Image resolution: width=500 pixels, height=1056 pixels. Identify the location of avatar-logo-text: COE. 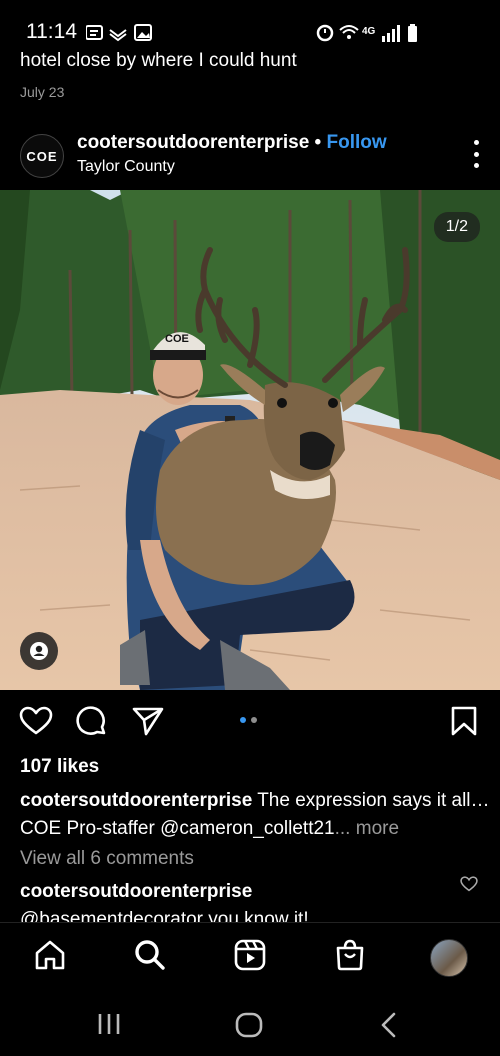
(42, 156).